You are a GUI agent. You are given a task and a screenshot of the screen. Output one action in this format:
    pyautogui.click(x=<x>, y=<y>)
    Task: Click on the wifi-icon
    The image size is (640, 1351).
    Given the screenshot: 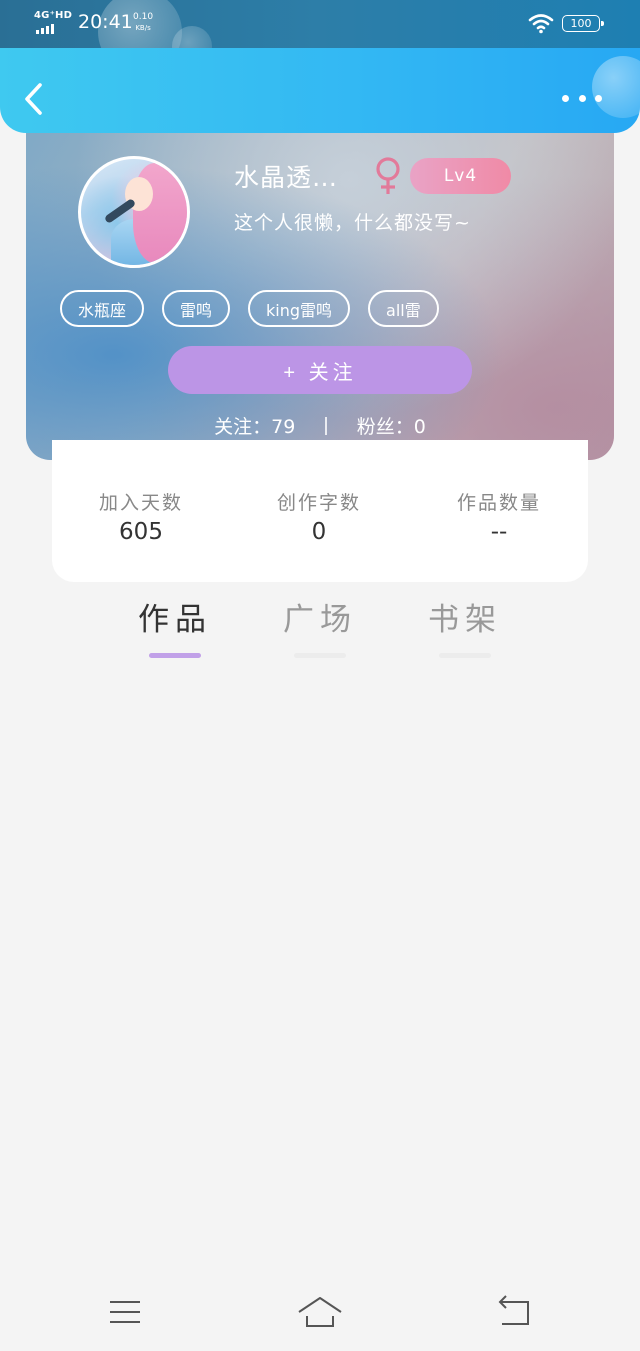 What is the action you would take?
    pyautogui.click(x=541, y=24)
    